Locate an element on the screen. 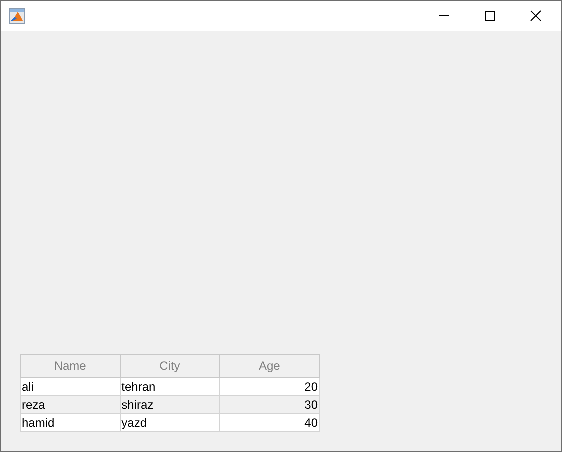 The image size is (562, 452). column-header: Age is located at coordinates (270, 366).